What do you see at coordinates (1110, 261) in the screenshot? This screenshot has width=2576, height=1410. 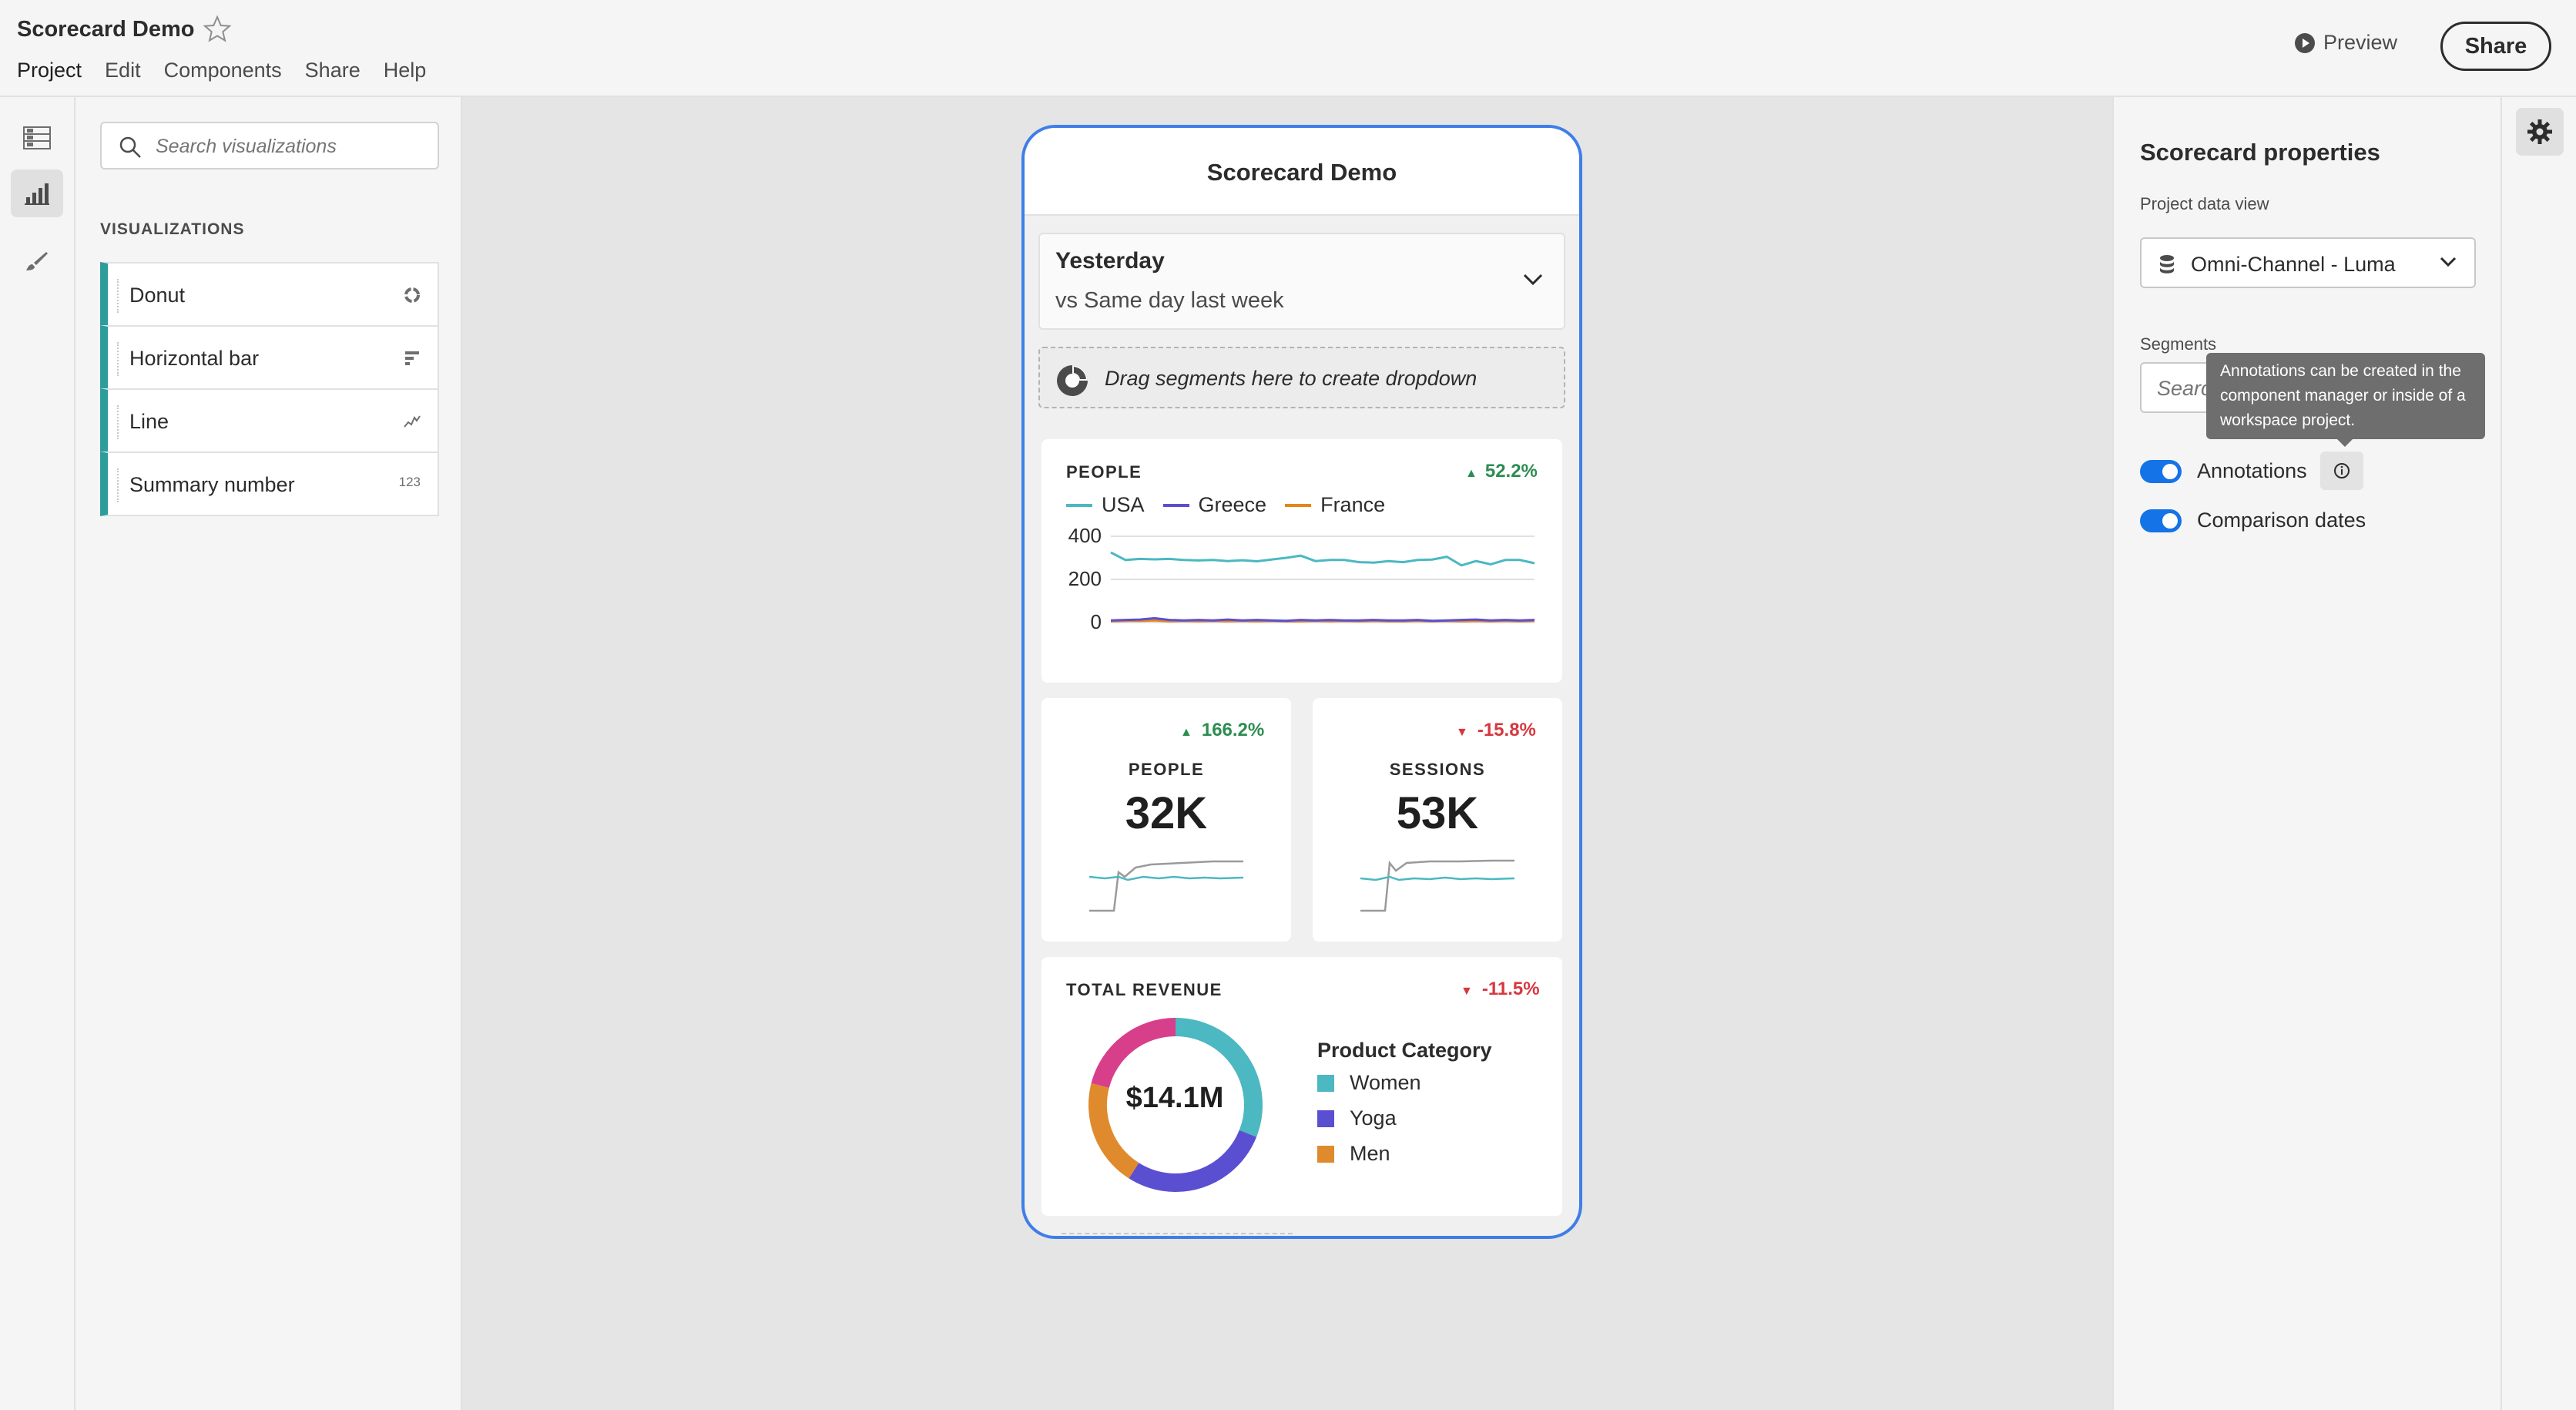 I see `date-primary: Yesterday` at bounding box center [1110, 261].